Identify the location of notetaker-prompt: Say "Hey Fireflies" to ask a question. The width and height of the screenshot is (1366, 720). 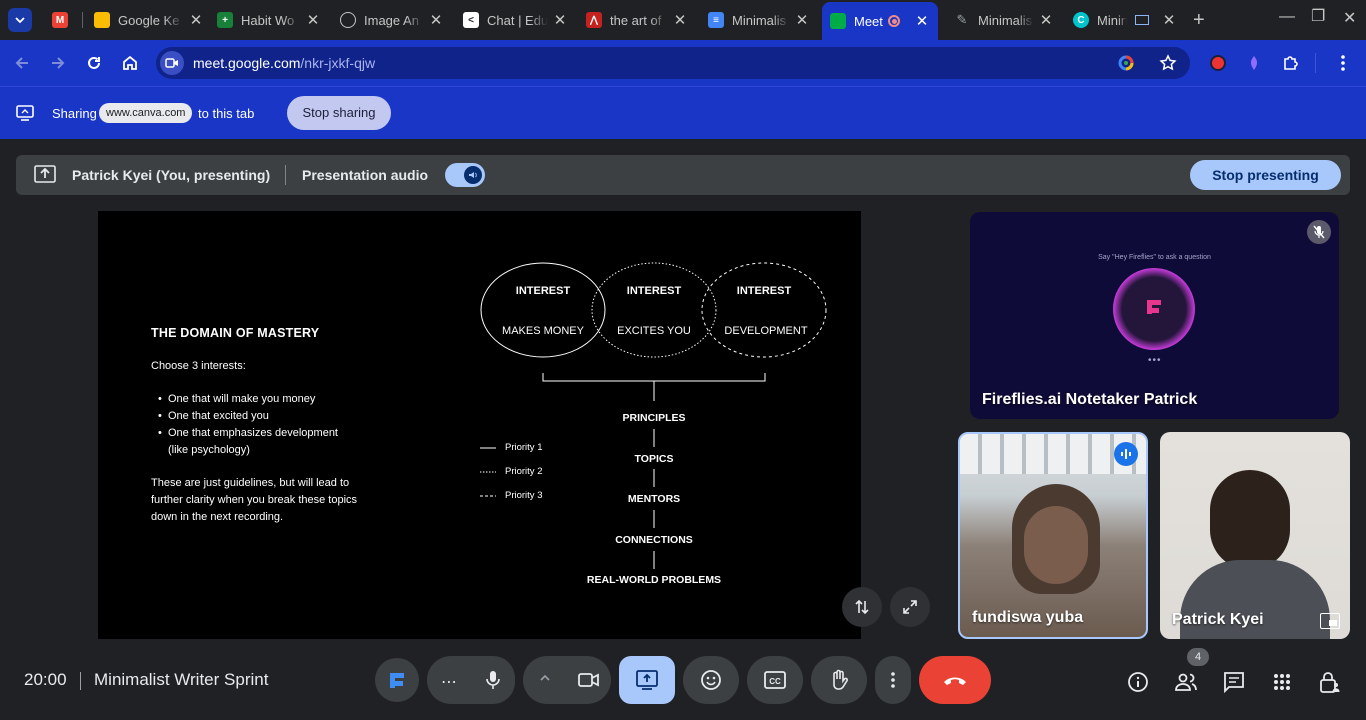
(1154, 257).